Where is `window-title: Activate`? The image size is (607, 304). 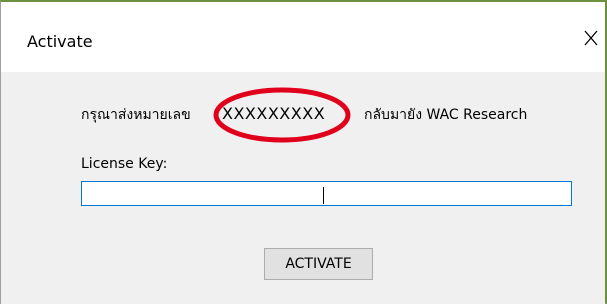
window-title: Activate is located at coordinates (60, 41).